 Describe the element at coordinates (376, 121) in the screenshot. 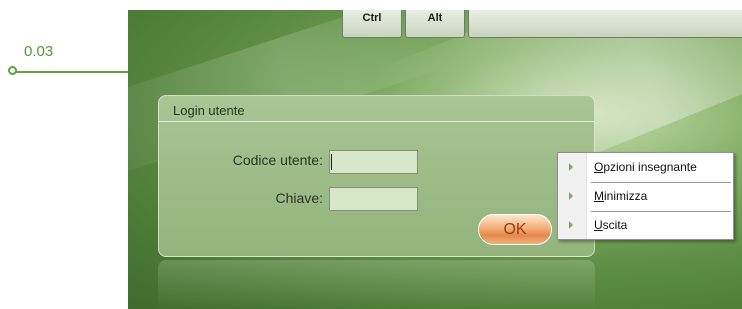

I see `title-divider` at that location.